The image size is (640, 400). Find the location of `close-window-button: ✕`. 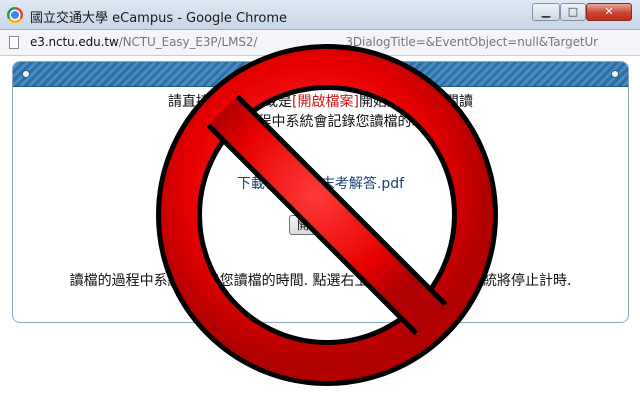

close-window-button: ✕ is located at coordinates (609, 12).